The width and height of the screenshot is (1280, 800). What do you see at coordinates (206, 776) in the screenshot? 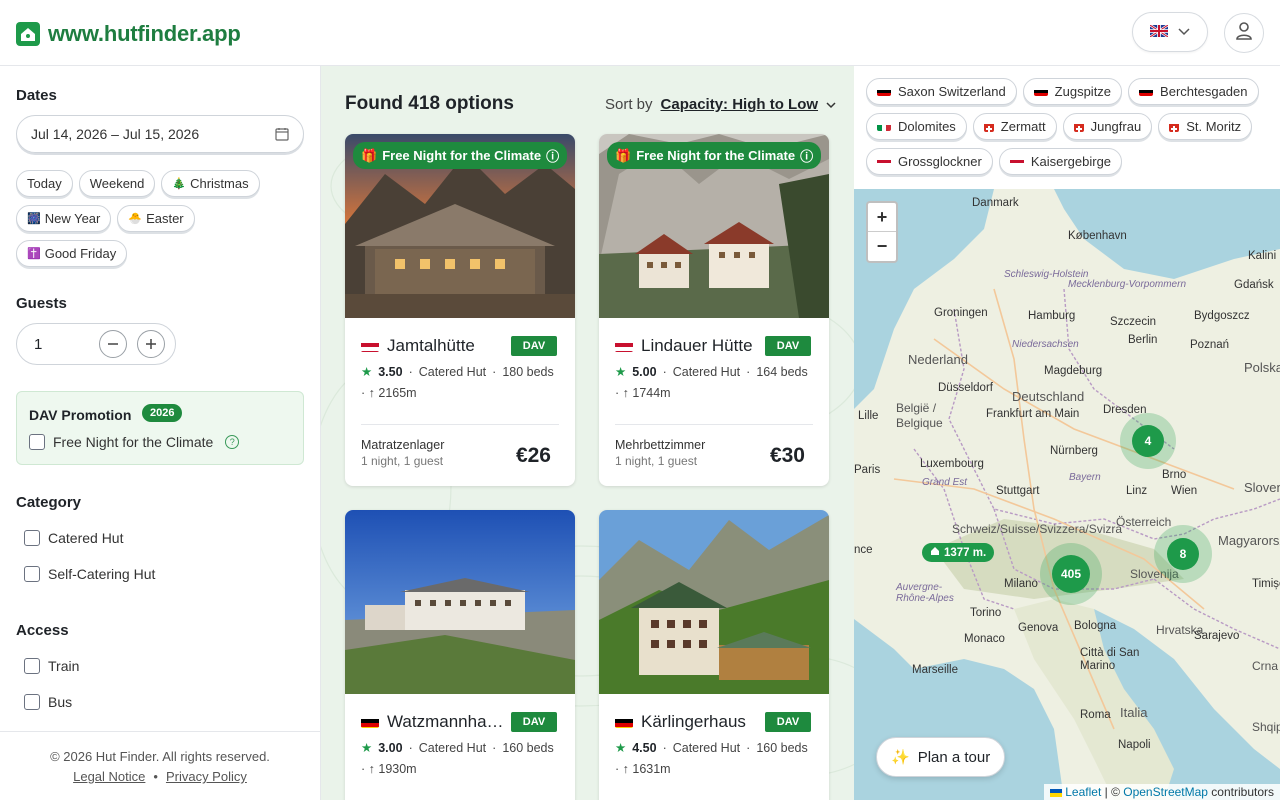
I see `privacy-policy-link: Privacy Policy` at bounding box center [206, 776].